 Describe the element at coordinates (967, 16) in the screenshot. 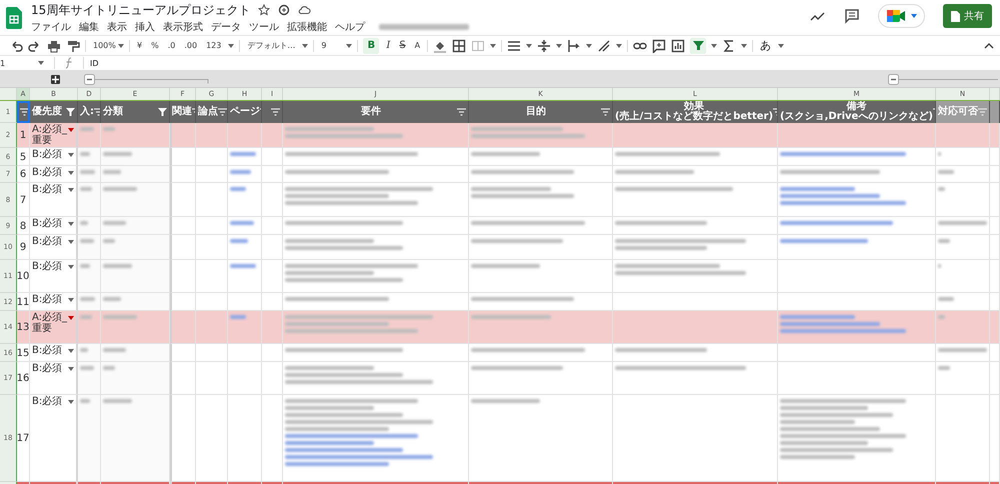

I see `share-button: 共有` at that location.